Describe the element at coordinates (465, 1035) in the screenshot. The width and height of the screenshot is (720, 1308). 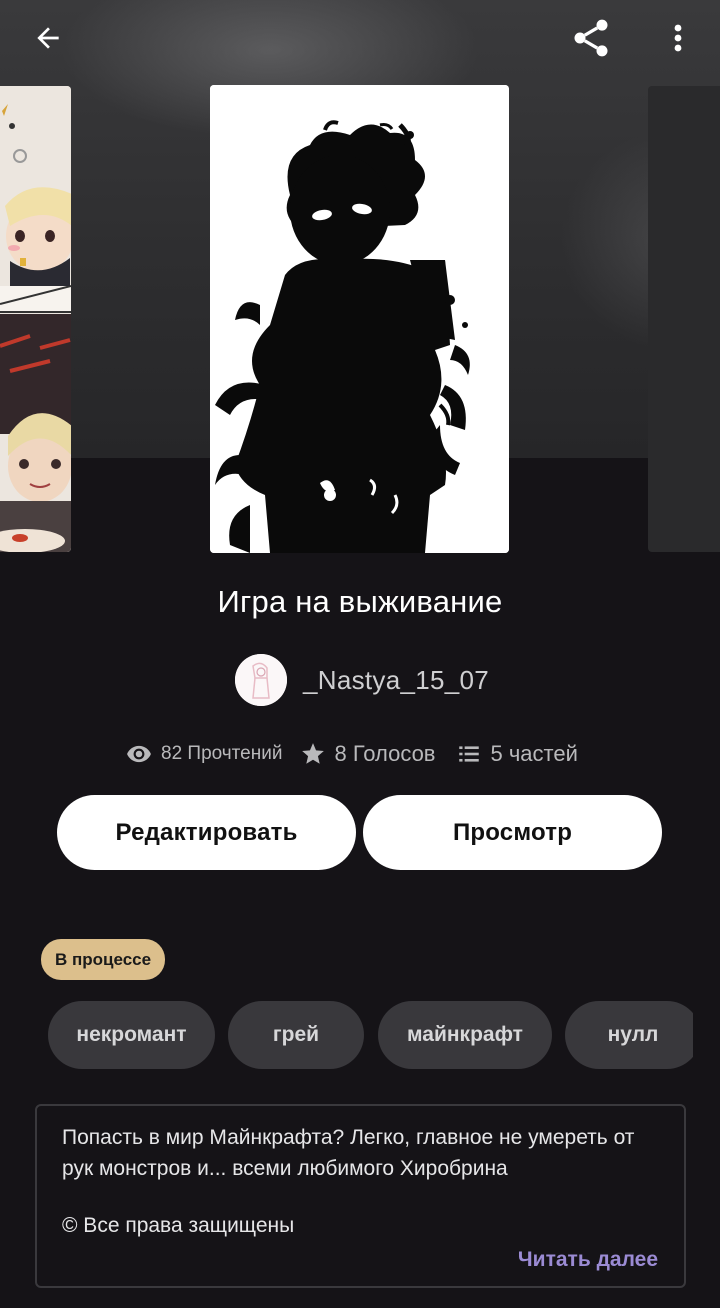
I see `tag-chip: майнкрафт` at that location.